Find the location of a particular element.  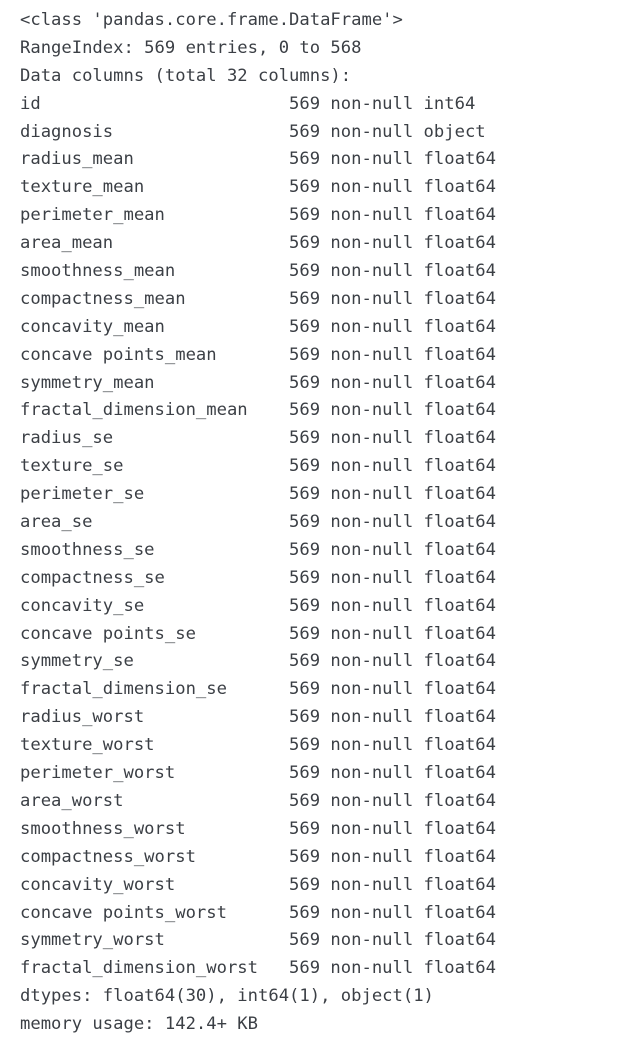

column-info-row: texture_mean 569 non-null float64 is located at coordinates (258, 187).